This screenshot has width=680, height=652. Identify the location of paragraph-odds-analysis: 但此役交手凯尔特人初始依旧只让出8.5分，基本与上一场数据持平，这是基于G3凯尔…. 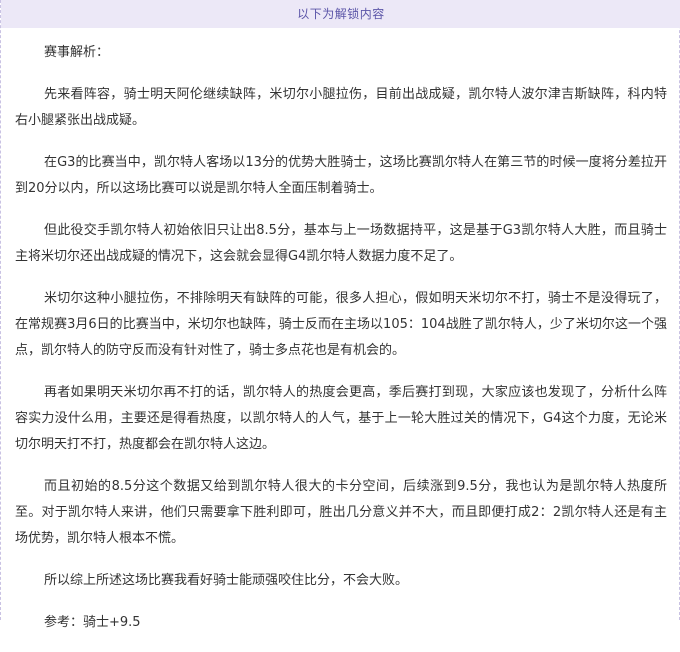
(341, 243).